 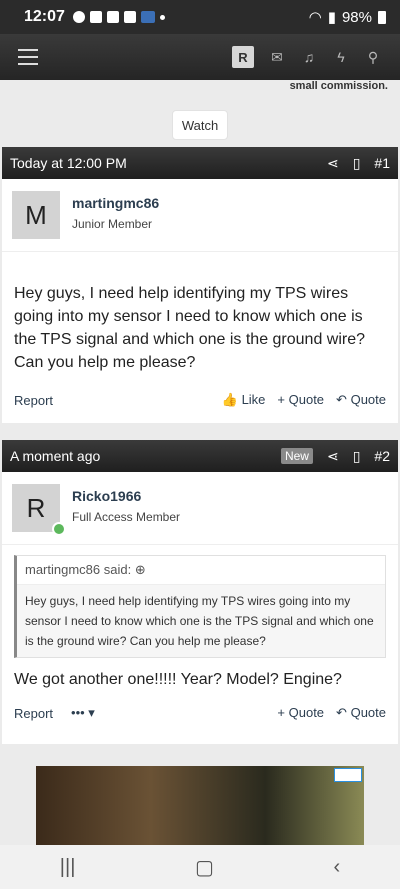 What do you see at coordinates (68, 867) in the screenshot?
I see `recent-apps-button: |||` at bounding box center [68, 867].